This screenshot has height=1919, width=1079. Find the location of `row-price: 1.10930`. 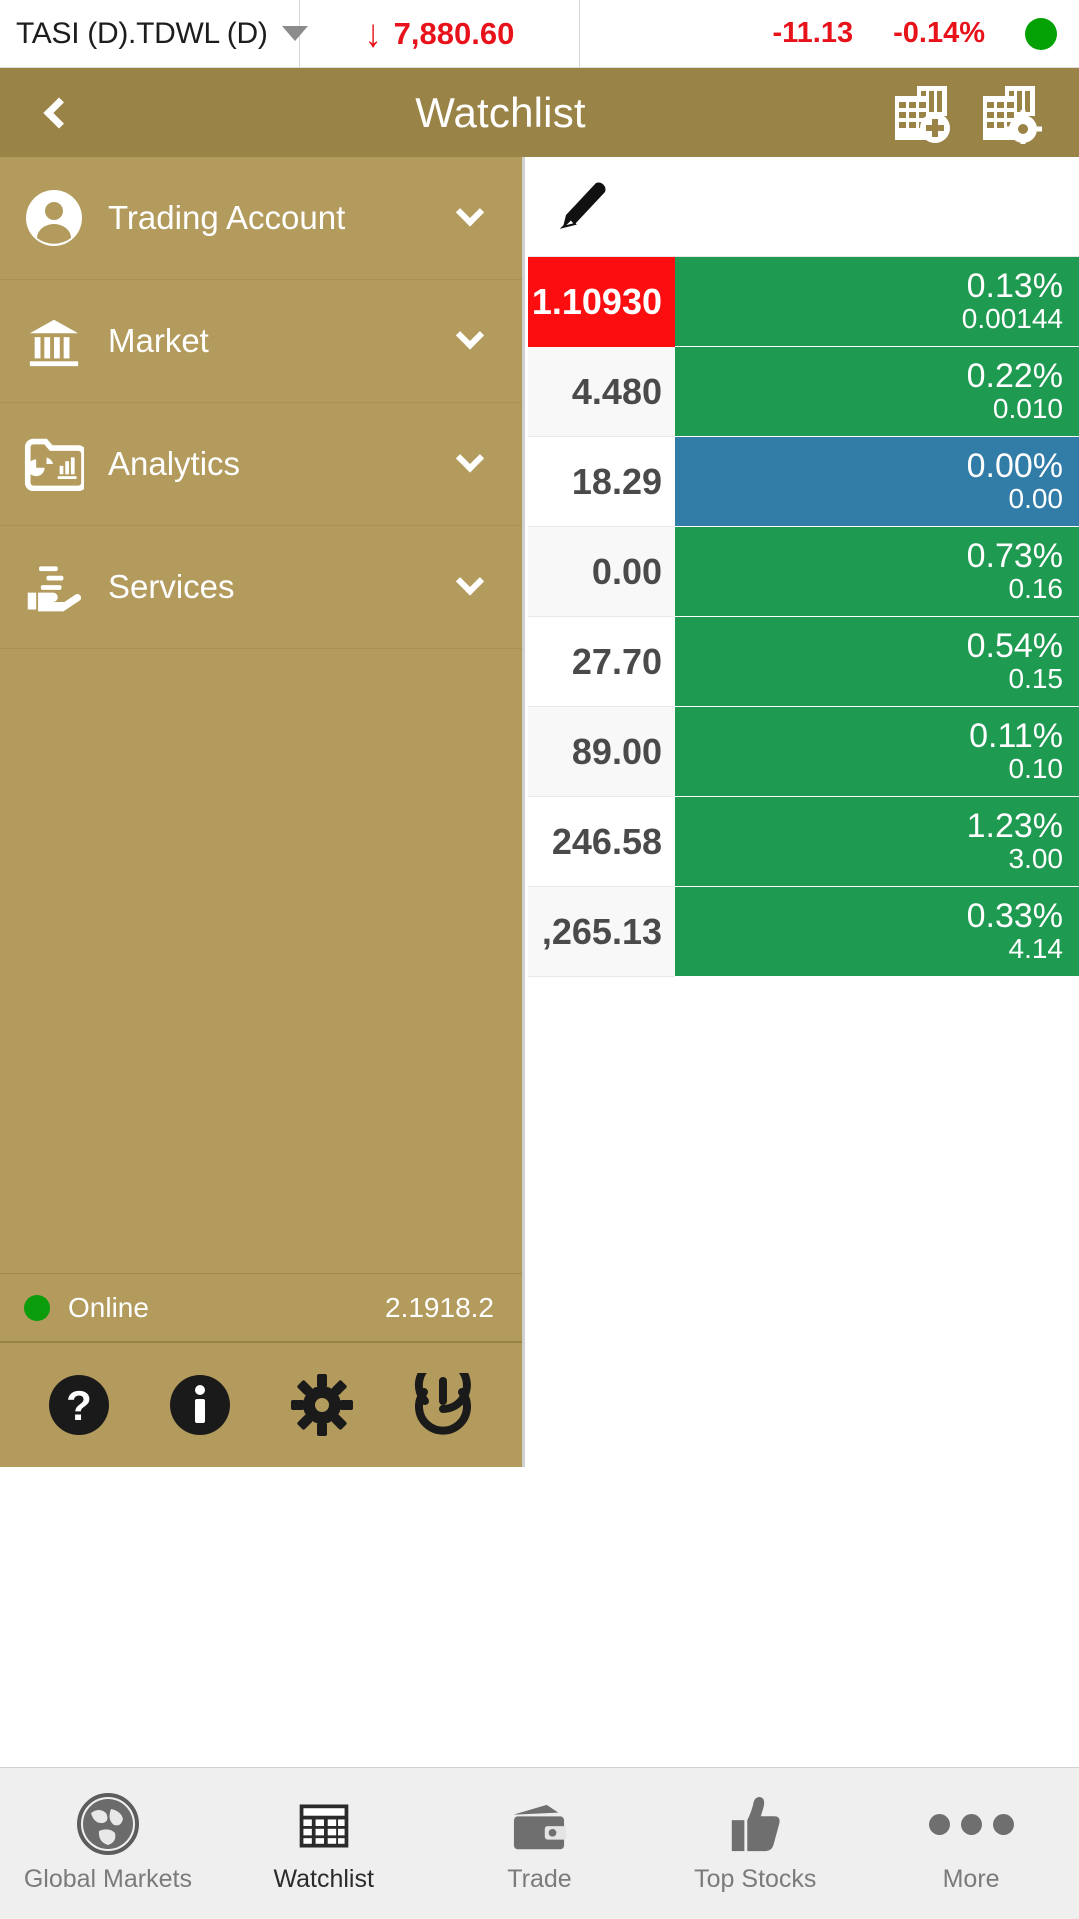

row-price: 1.10930 is located at coordinates (601, 302).